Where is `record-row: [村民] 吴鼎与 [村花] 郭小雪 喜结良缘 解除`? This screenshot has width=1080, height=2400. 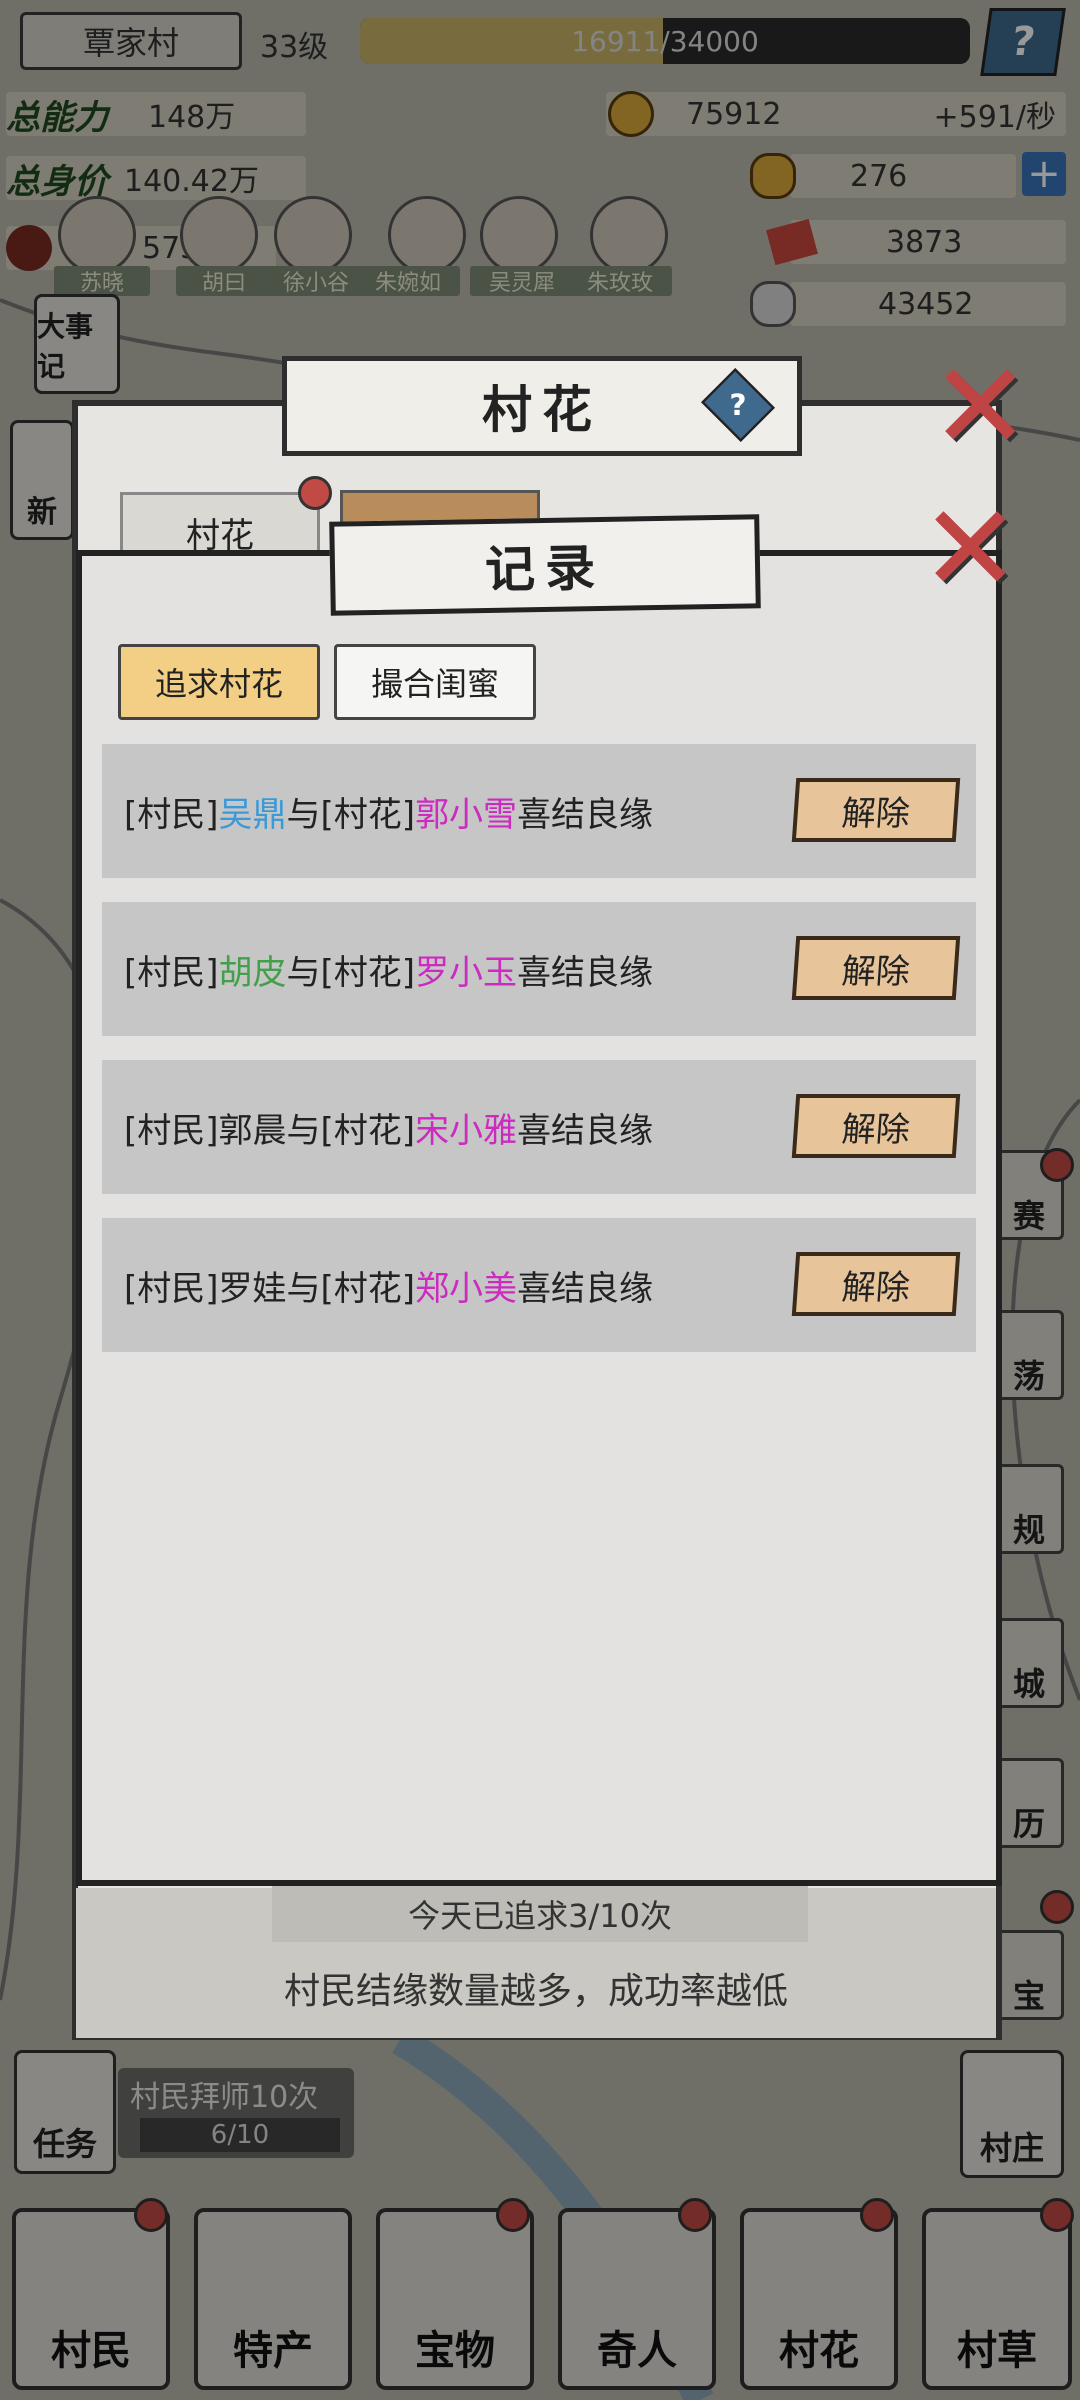
record-row: [村民] 吴鼎与 [村花] 郭小雪 喜结良缘 解除 is located at coordinates (539, 811).